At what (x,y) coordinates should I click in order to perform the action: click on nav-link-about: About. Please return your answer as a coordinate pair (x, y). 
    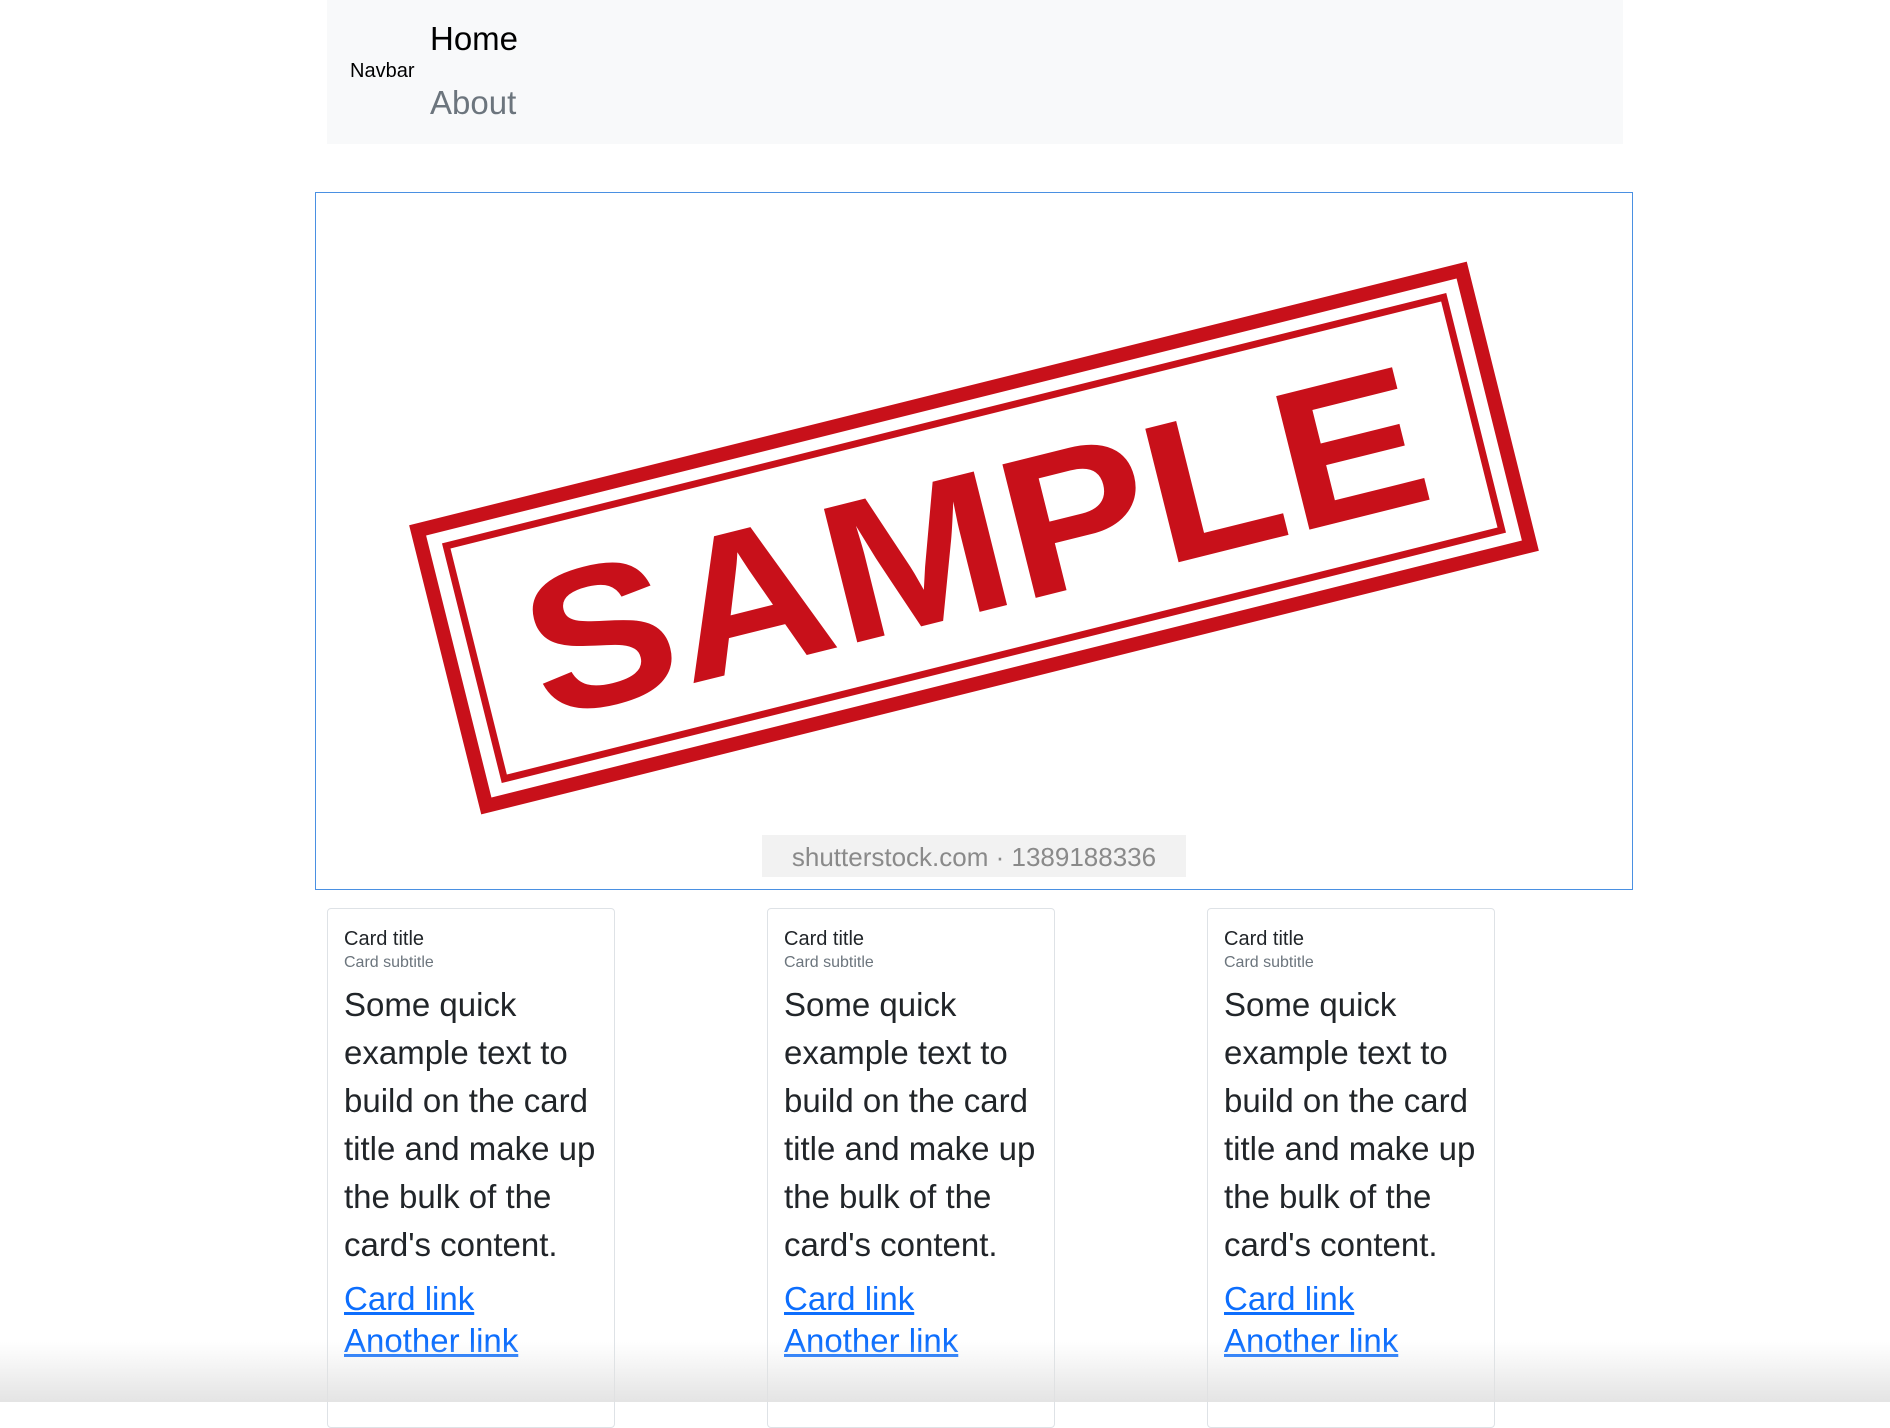
    Looking at the image, I should click on (473, 103).